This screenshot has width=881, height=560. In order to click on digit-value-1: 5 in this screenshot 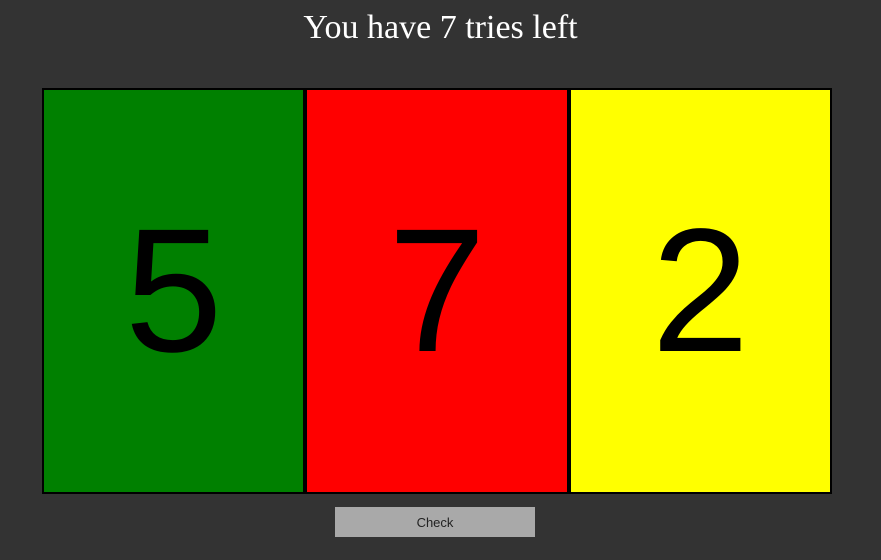, I will do `click(173, 291)`.